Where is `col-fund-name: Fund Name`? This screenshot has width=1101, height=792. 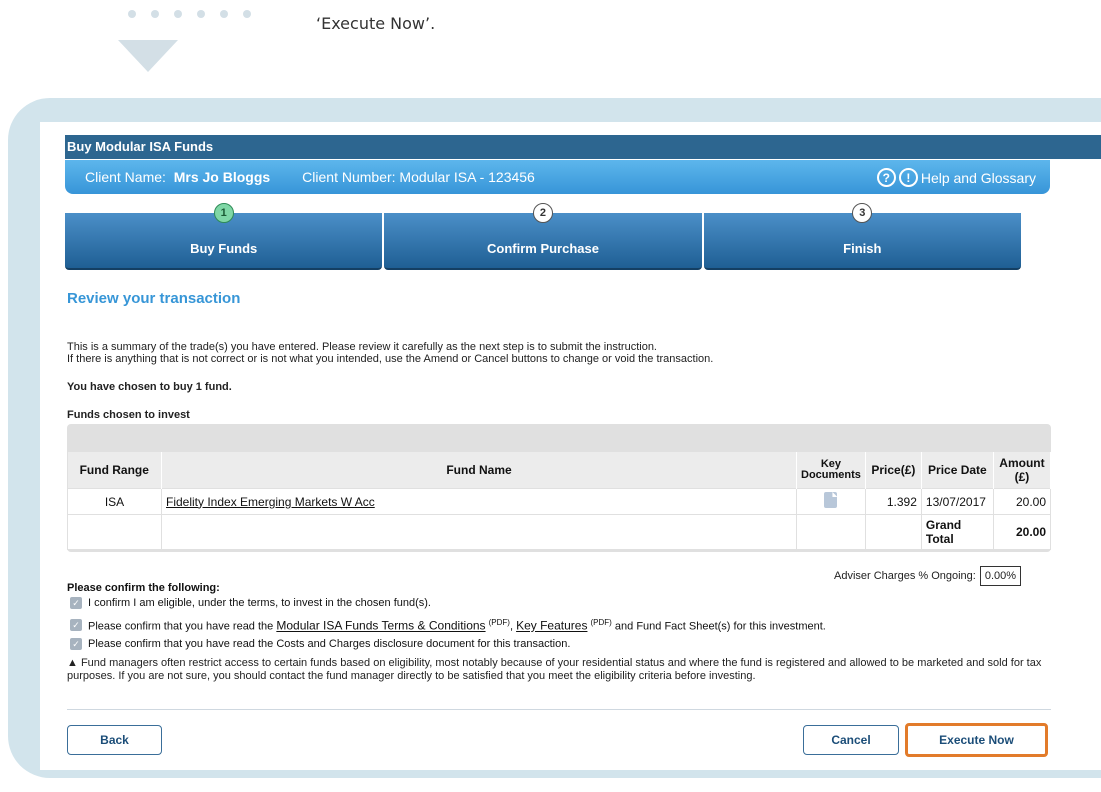 col-fund-name: Fund Name is located at coordinates (479, 470).